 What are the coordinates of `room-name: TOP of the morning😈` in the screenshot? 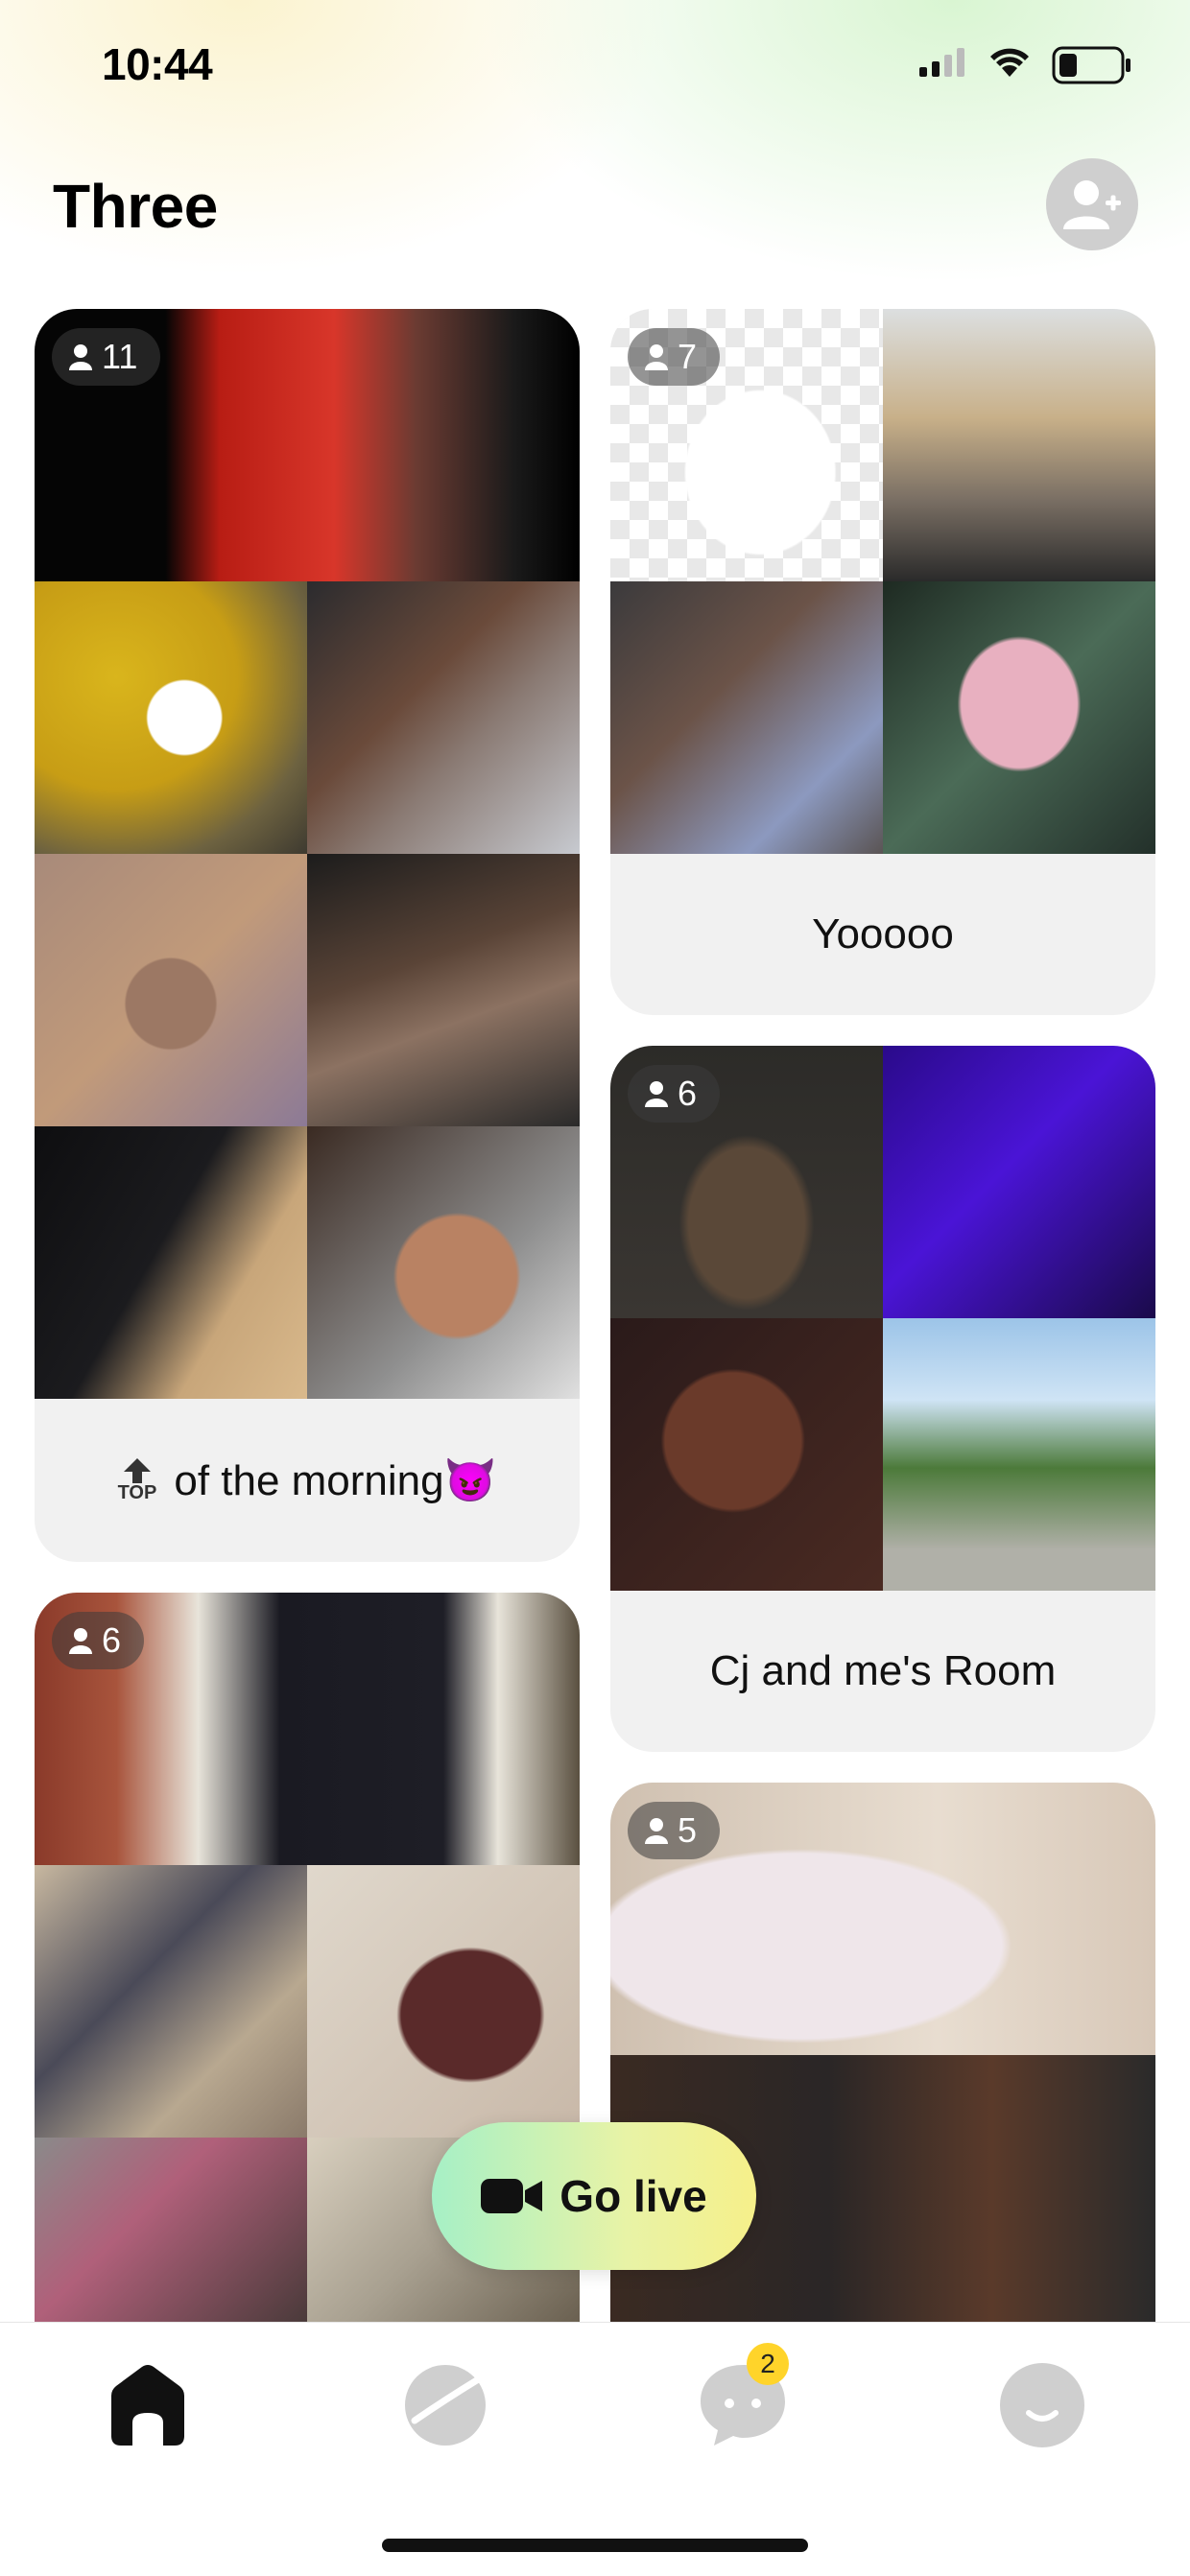 It's located at (308, 1480).